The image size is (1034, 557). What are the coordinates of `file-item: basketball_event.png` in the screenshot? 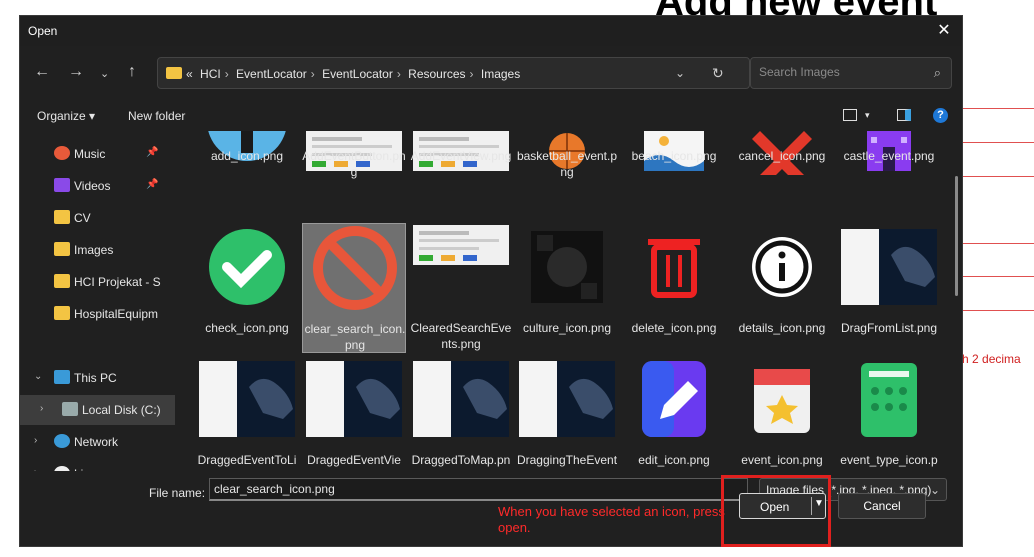 It's located at (567, 176).